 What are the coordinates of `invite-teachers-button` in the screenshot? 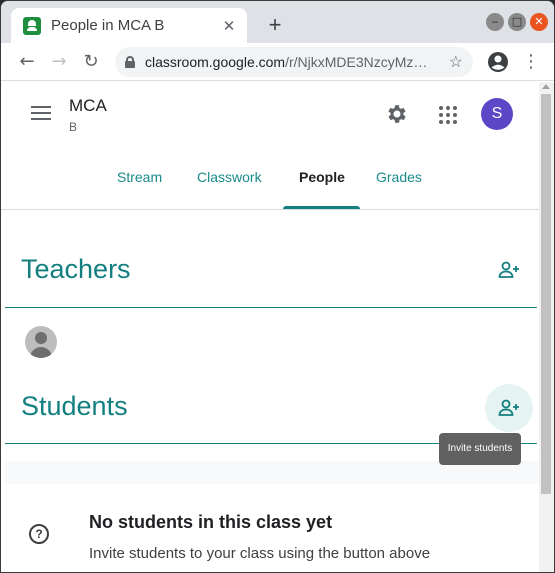 It's located at (509, 270).